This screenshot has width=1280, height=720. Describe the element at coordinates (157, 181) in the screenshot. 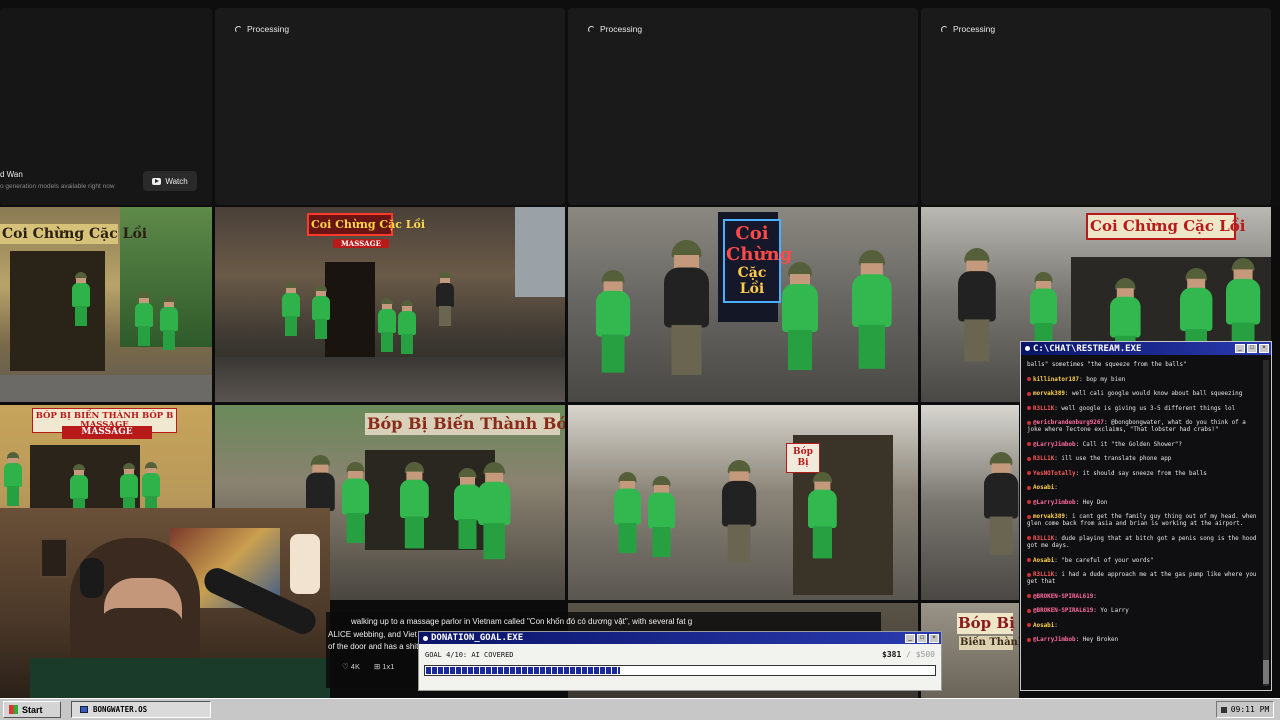

I see `youtube-icon` at that location.